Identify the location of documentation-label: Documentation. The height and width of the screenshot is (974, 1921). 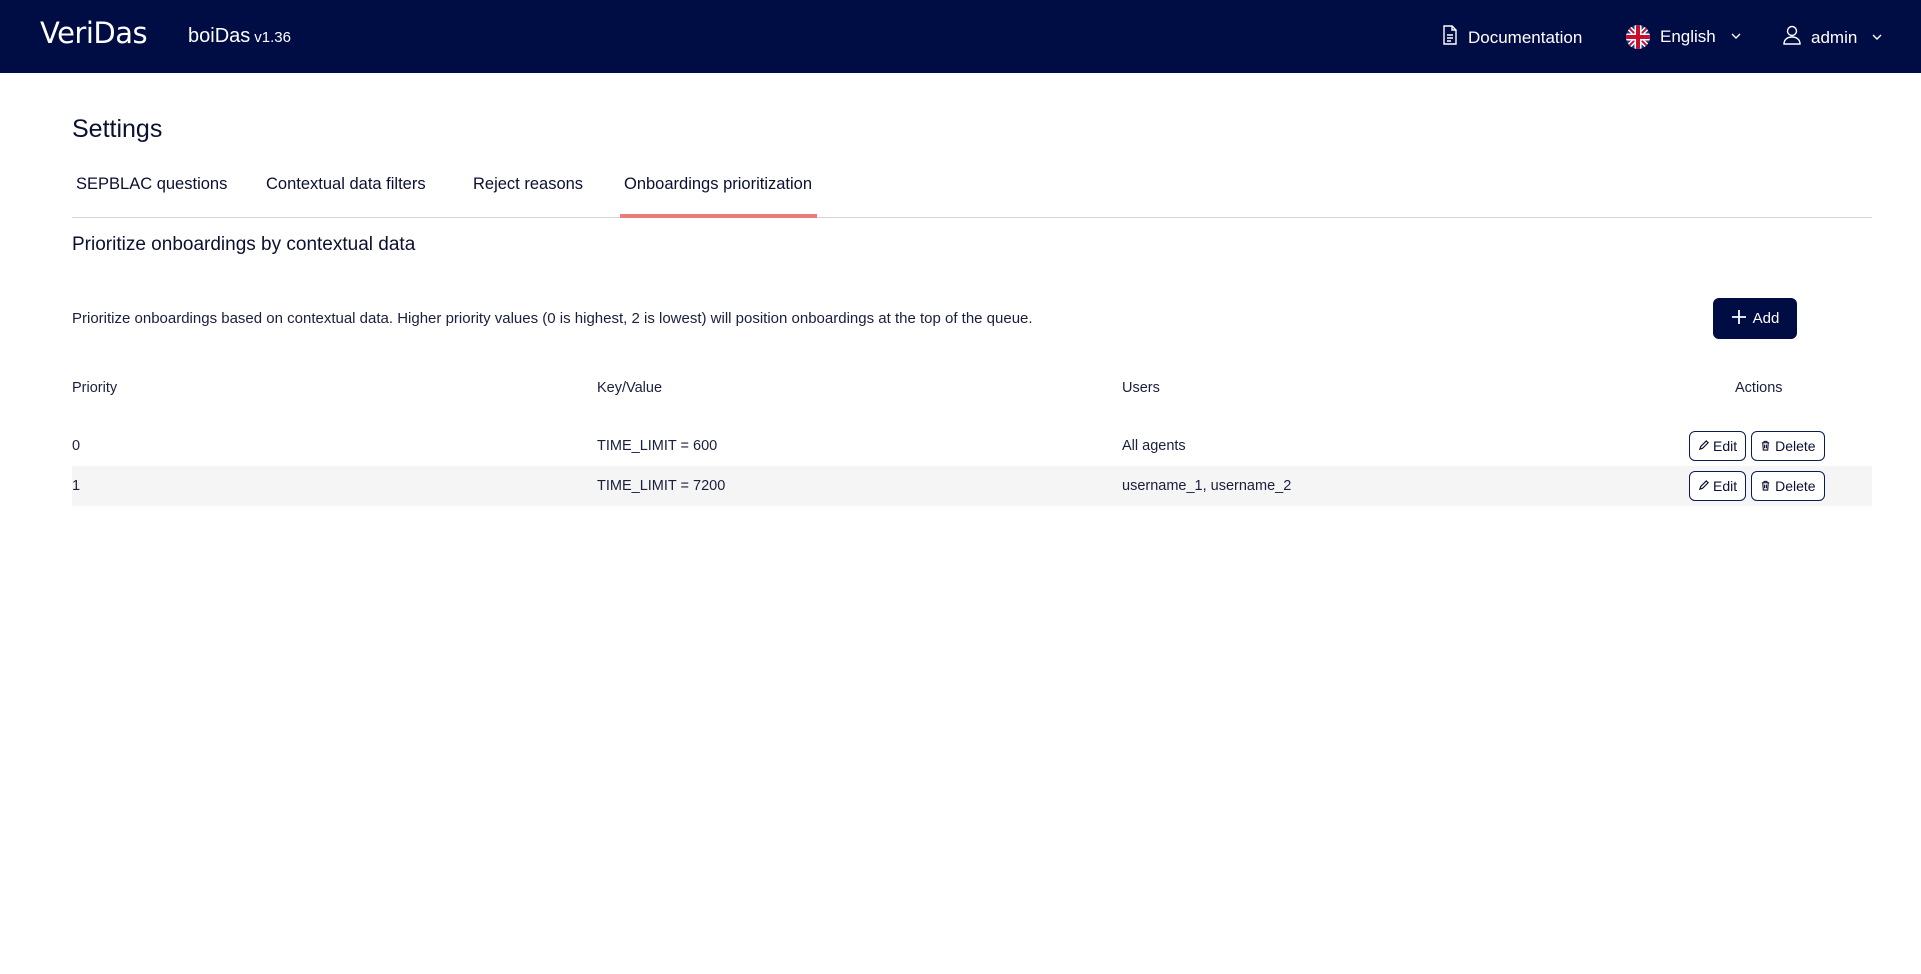
(1525, 37).